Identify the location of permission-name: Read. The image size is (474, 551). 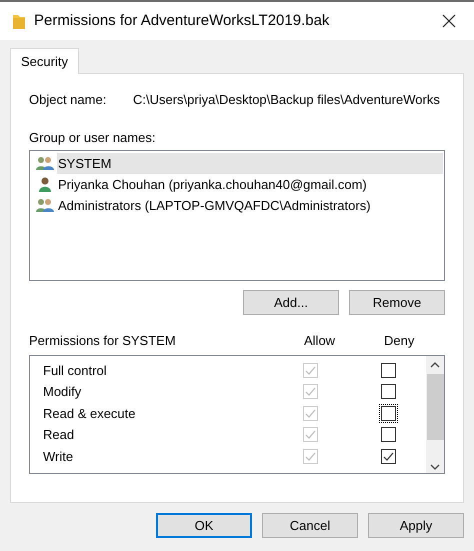
(59, 435).